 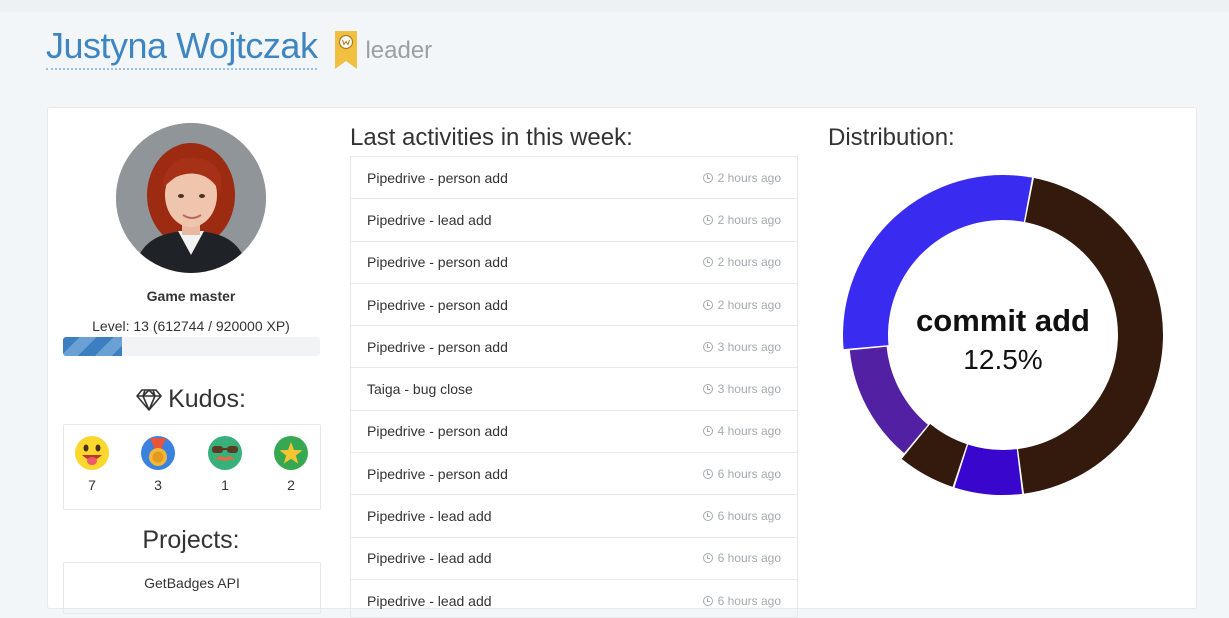 What do you see at coordinates (225, 485) in the screenshot?
I see `kudo-count: 1` at bounding box center [225, 485].